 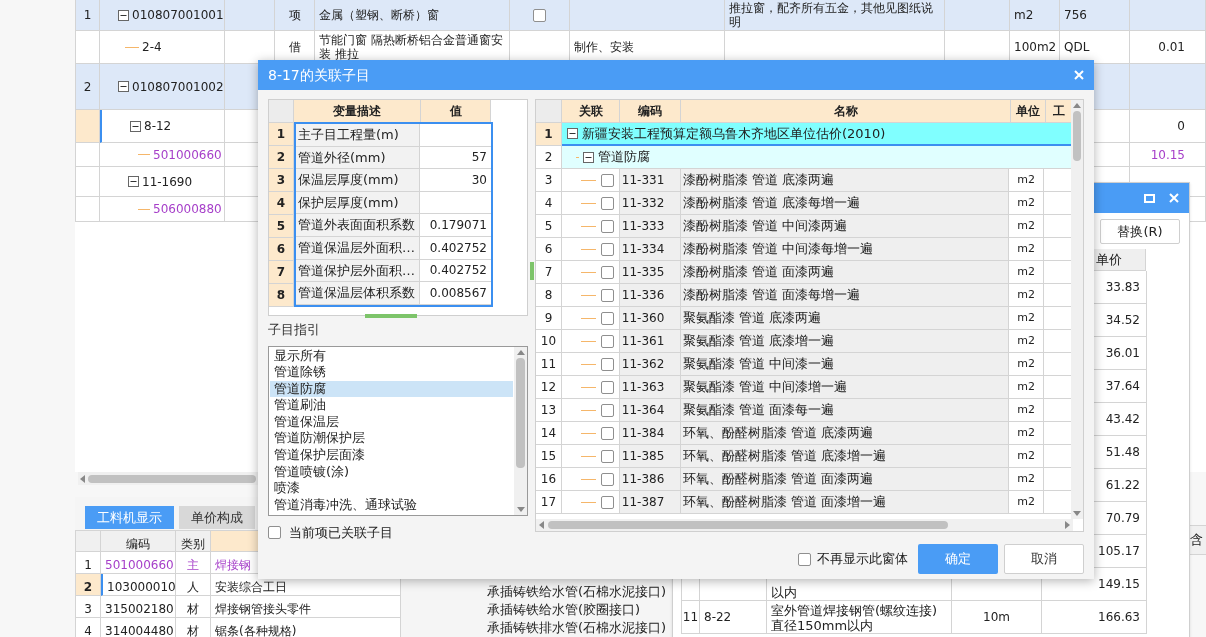 I want to click on guide-item: 管道刷油, so click(x=391, y=405).